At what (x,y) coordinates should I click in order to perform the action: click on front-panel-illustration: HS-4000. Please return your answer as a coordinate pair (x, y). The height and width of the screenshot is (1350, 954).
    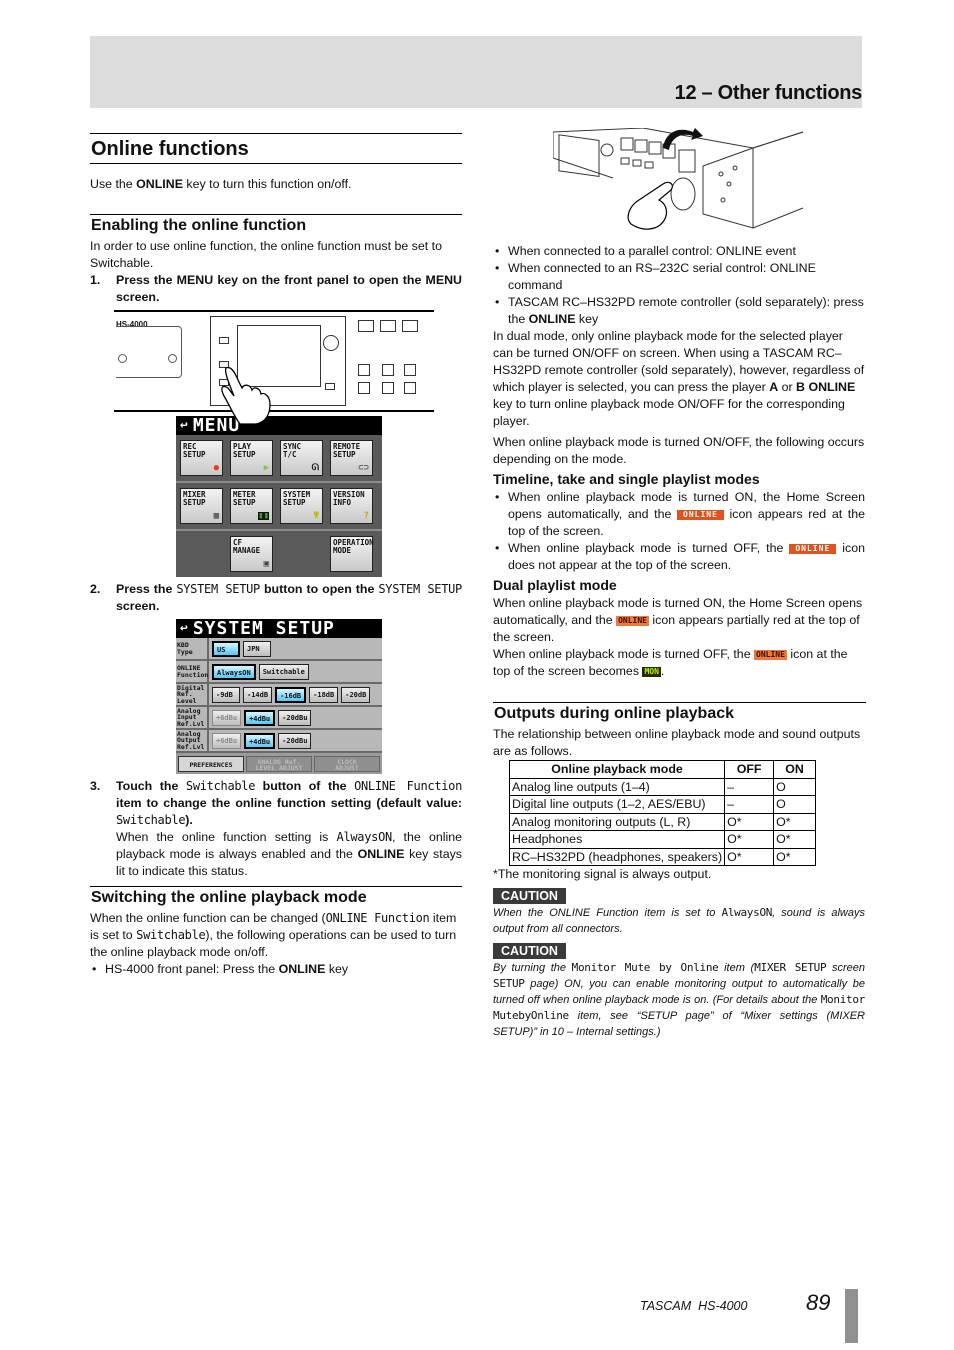
    Looking at the image, I should click on (274, 367).